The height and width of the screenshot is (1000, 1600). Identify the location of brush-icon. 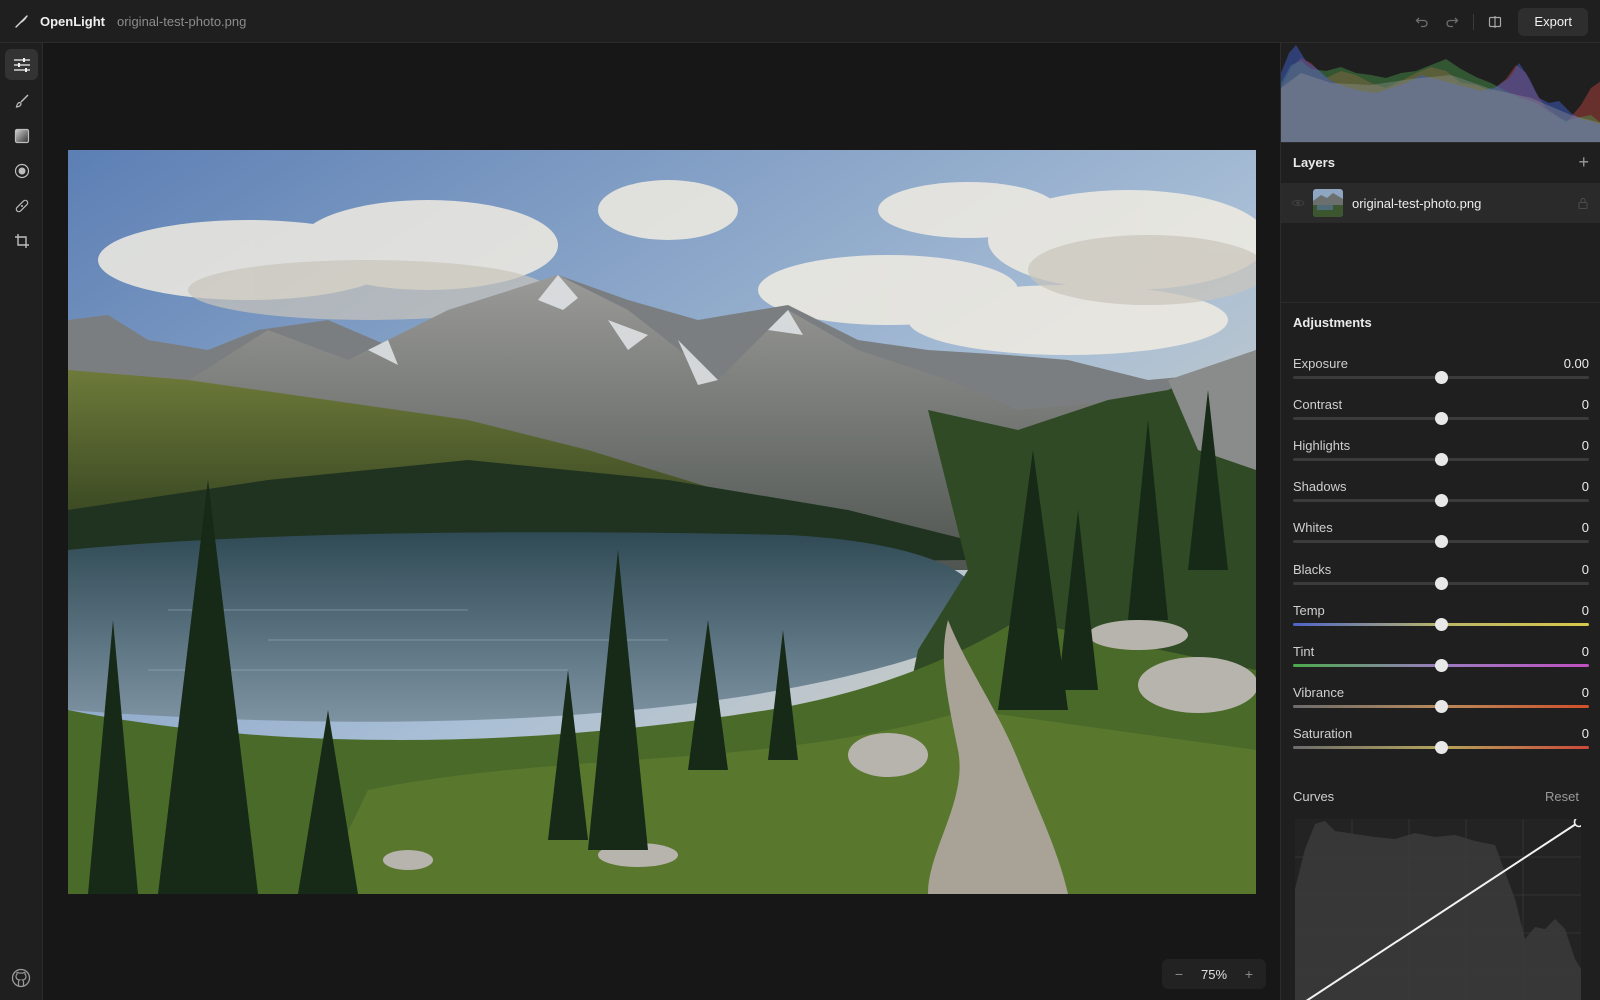
(21, 100).